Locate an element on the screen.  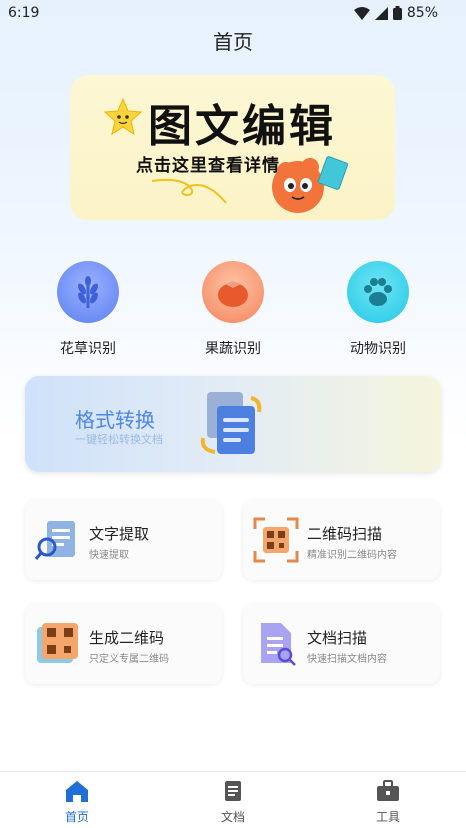
tool-desc: 精准识别二维码内容 is located at coordinates (352, 555).